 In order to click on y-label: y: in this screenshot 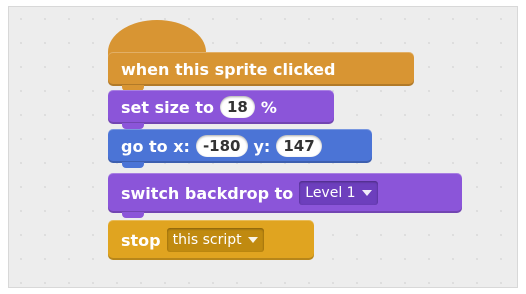, I will do `click(262, 146)`.